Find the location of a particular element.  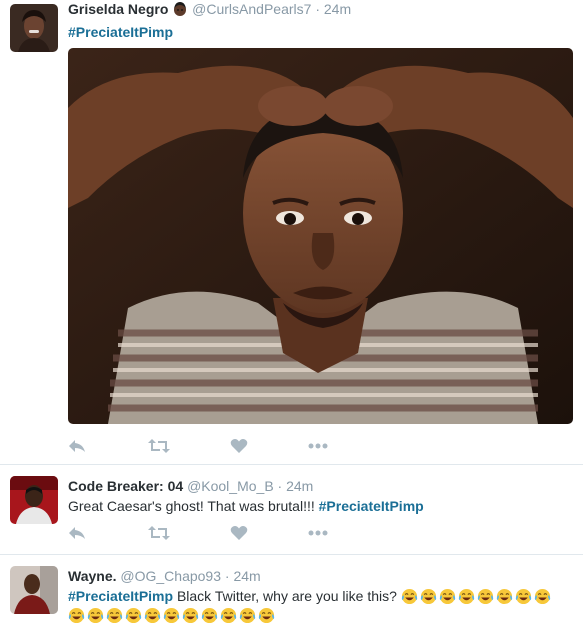

handle: @OG_Chapo93 is located at coordinates (170, 576).